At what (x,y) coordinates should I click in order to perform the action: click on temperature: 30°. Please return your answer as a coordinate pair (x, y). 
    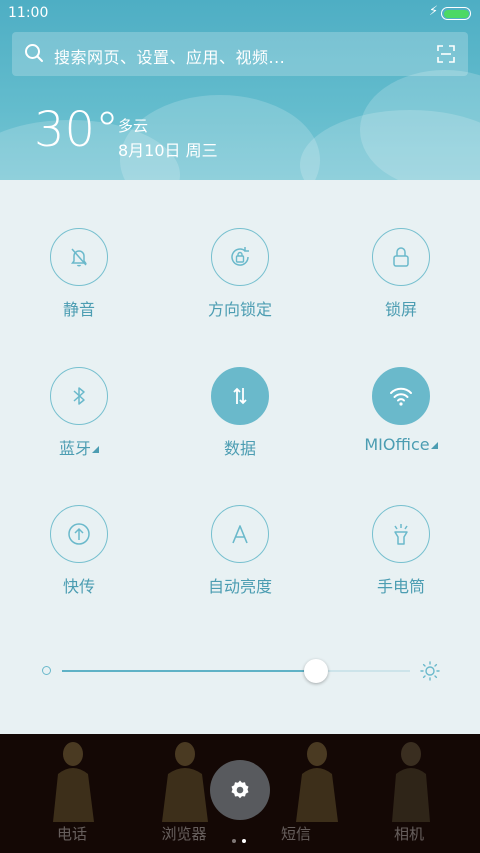
    Looking at the image, I should click on (77, 130).